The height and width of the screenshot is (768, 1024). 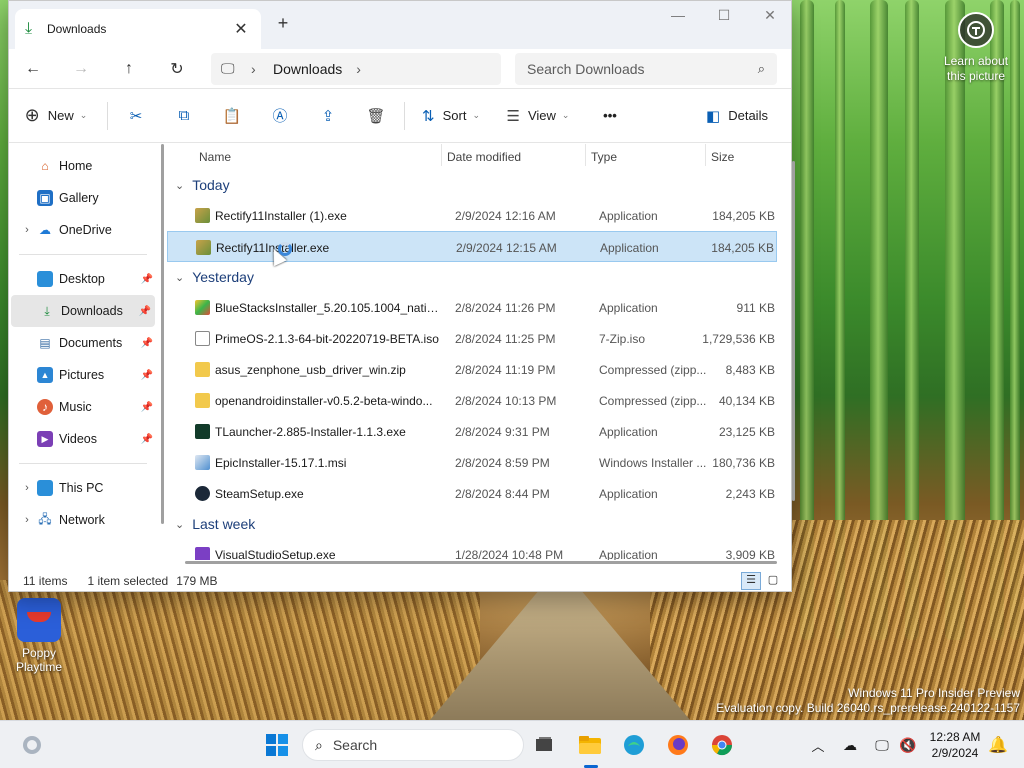 I want to click on clock-time: 12:28 AM, so click(x=955, y=737).